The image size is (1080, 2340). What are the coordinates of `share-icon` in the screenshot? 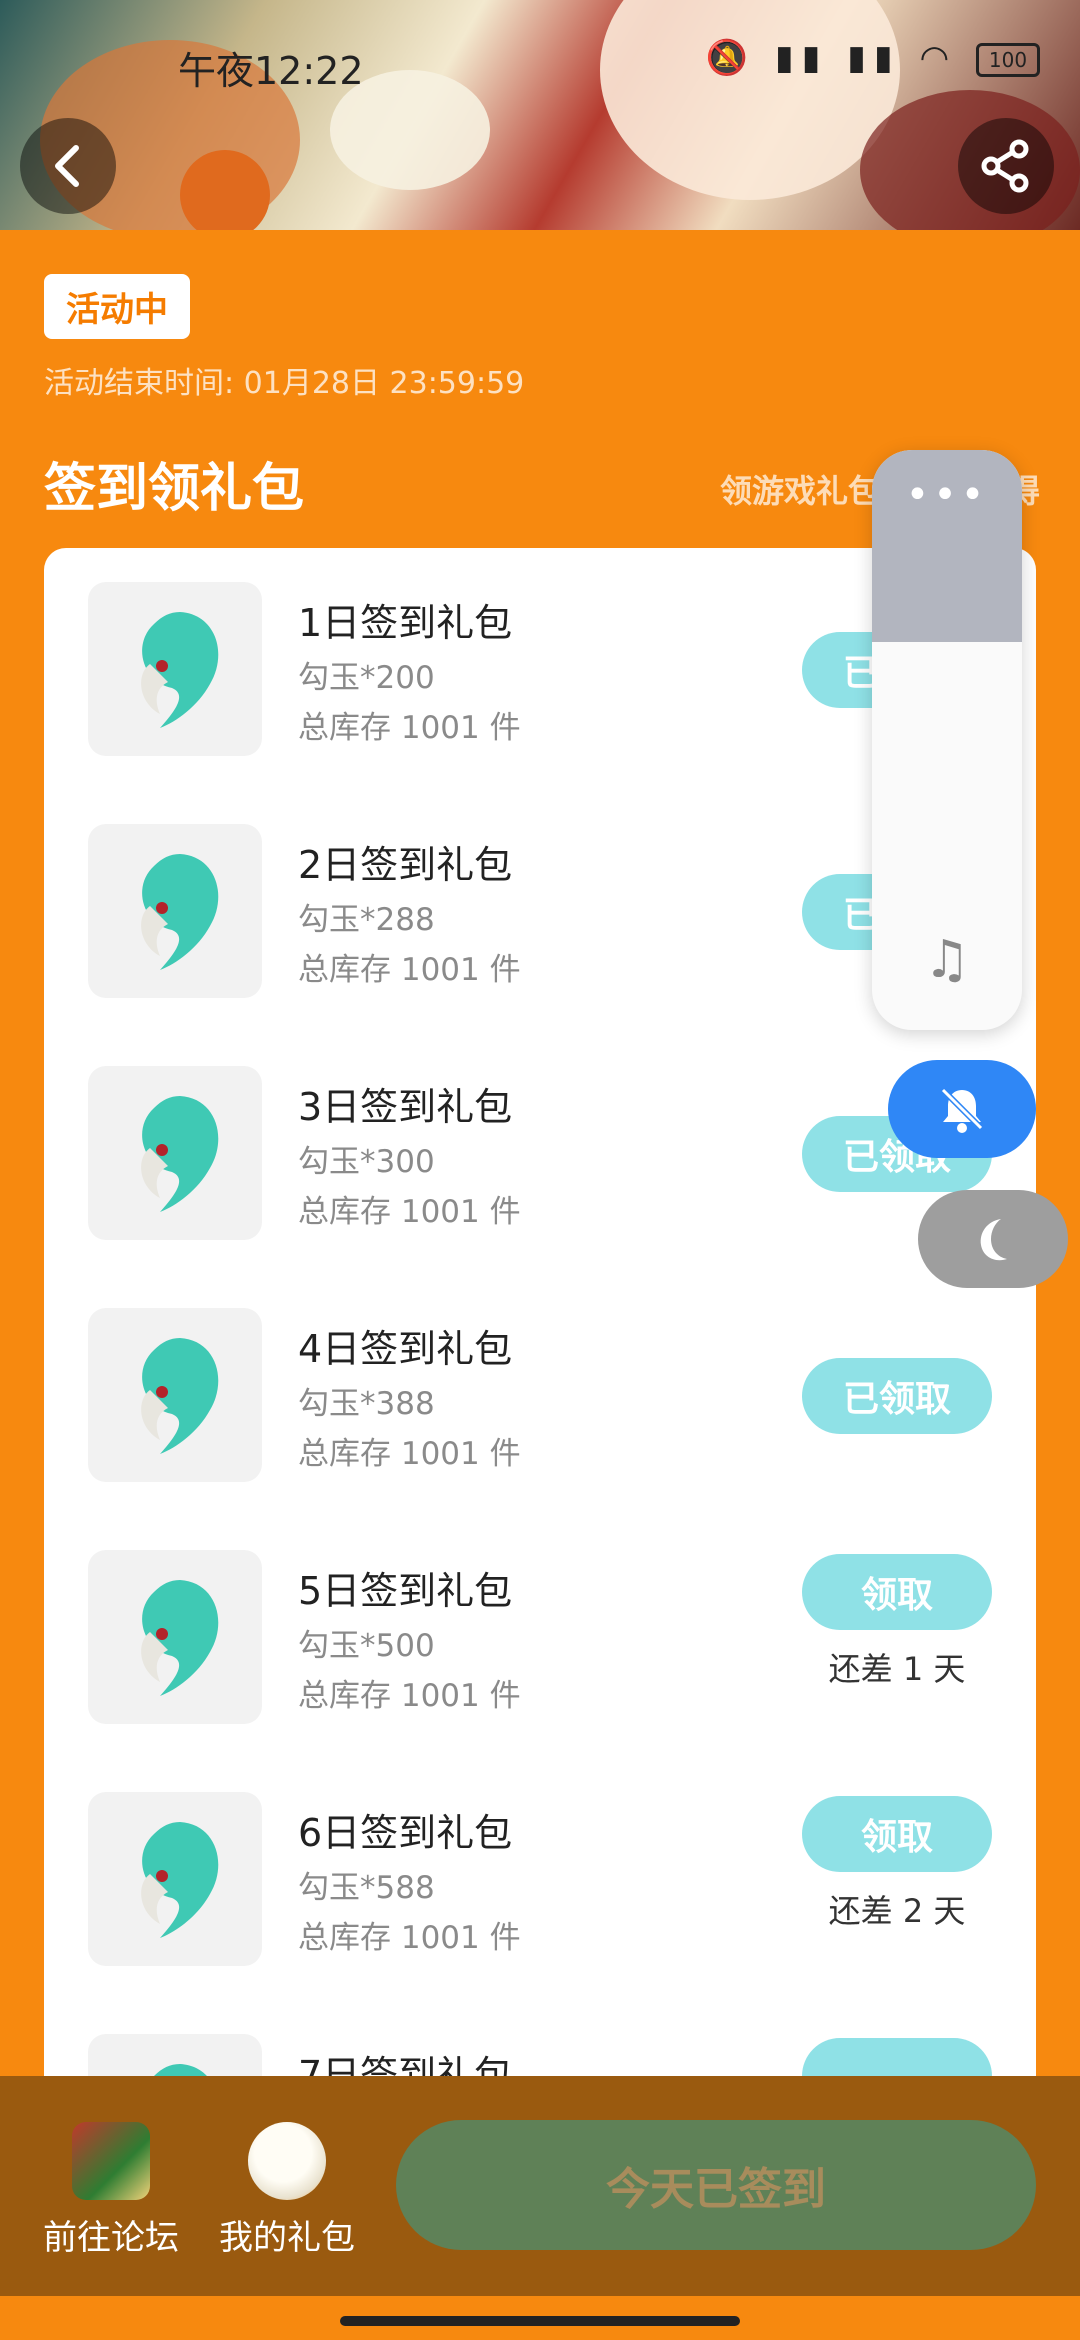 It's located at (1005, 166).